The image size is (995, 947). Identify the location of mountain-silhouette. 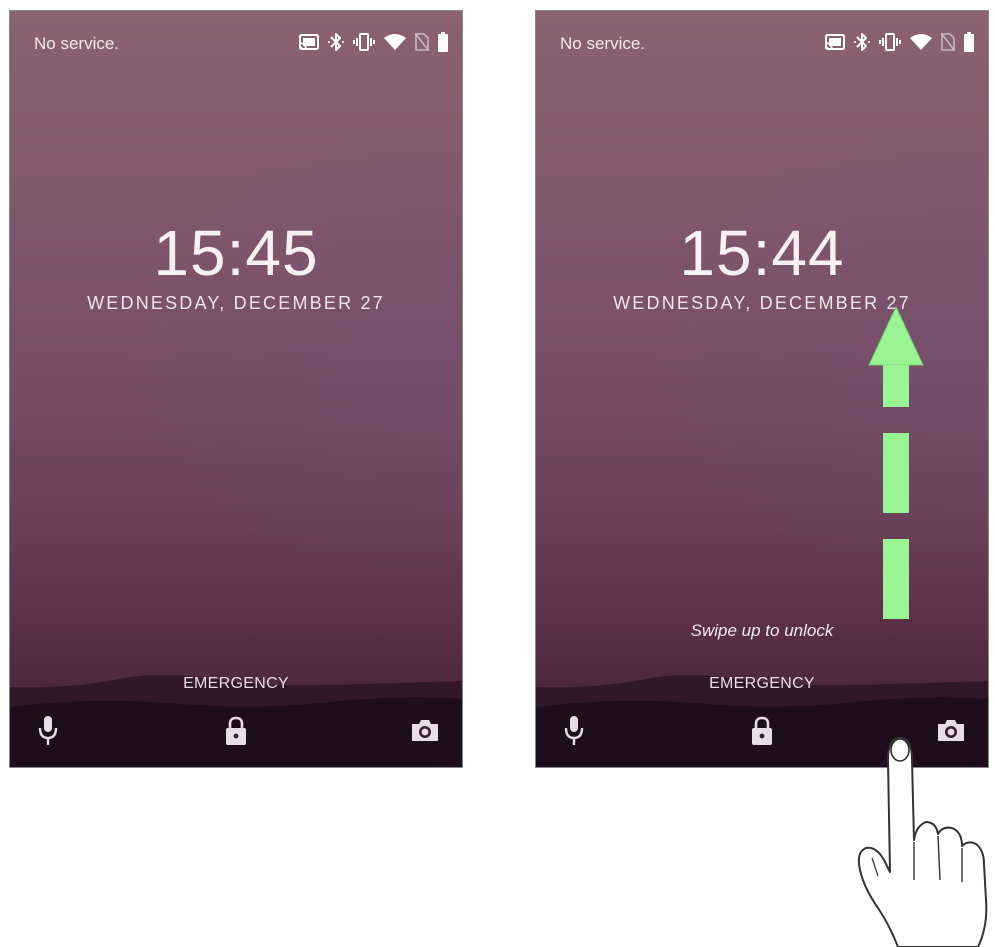
(236, 721).